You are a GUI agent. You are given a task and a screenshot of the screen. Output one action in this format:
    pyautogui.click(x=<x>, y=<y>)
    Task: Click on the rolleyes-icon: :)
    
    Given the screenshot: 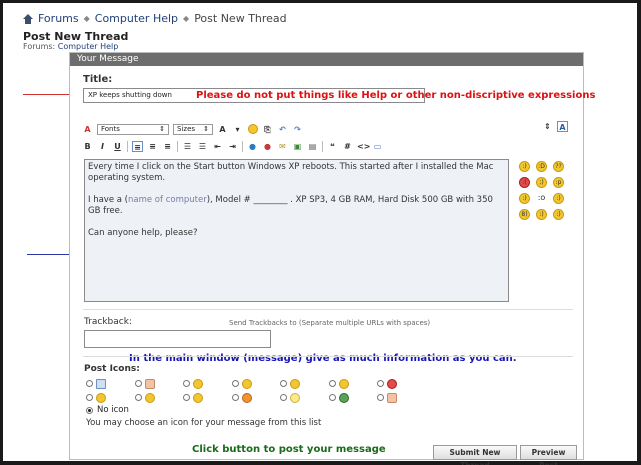 What is the action you would take?
    pyautogui.click(x=558, y=198)
    